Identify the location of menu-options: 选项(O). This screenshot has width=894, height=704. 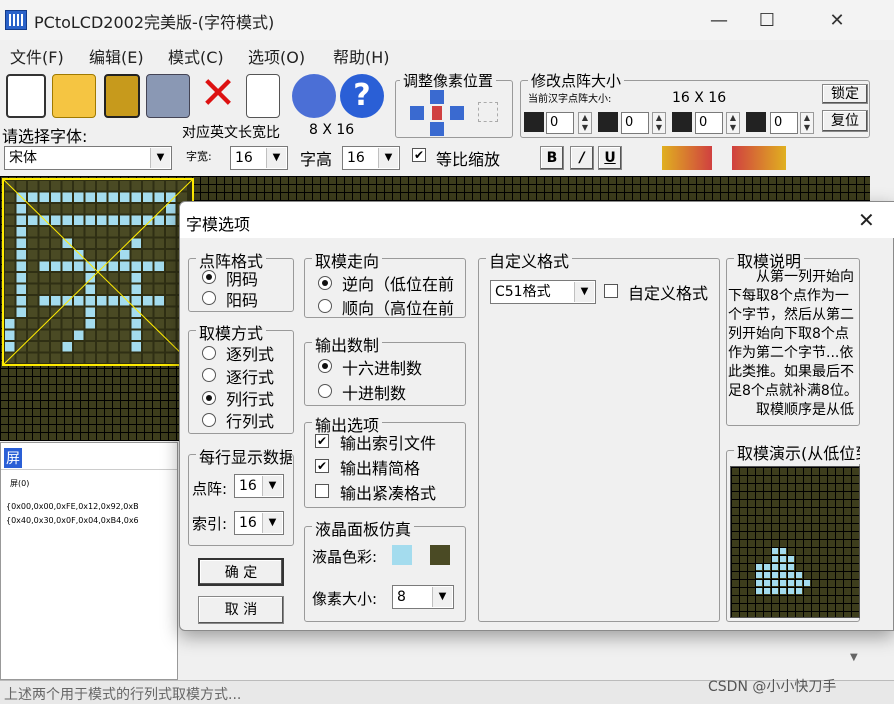
(276, 56).